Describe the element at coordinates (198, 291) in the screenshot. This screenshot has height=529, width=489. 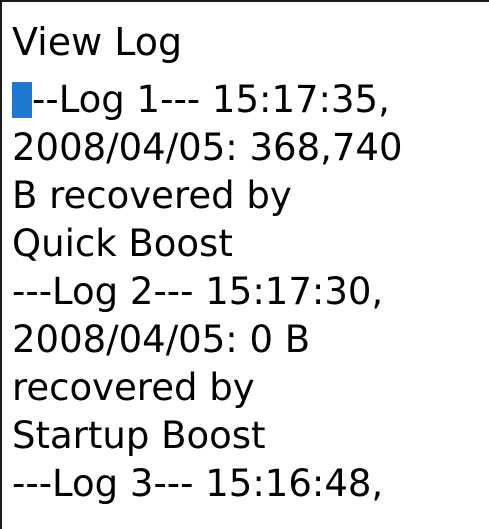
I see `log-line-5: ---Log 2--- 15:17:30,` at that location.